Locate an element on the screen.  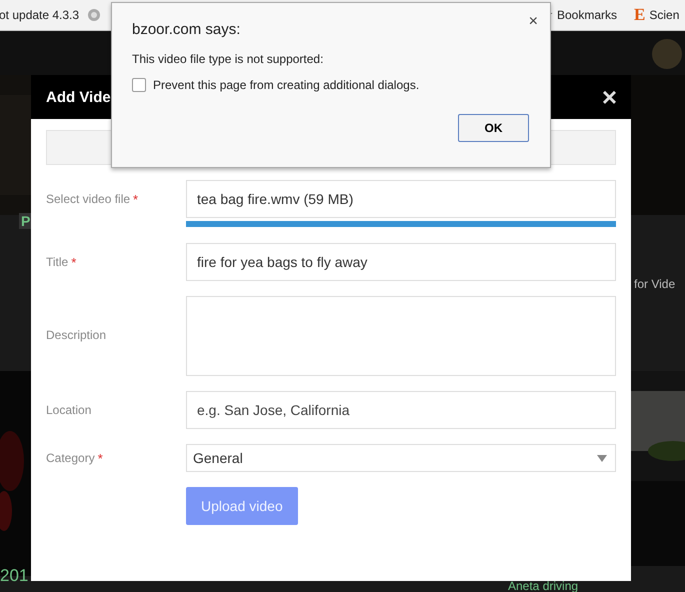
caret-icon is located at coordinates (602, 458).